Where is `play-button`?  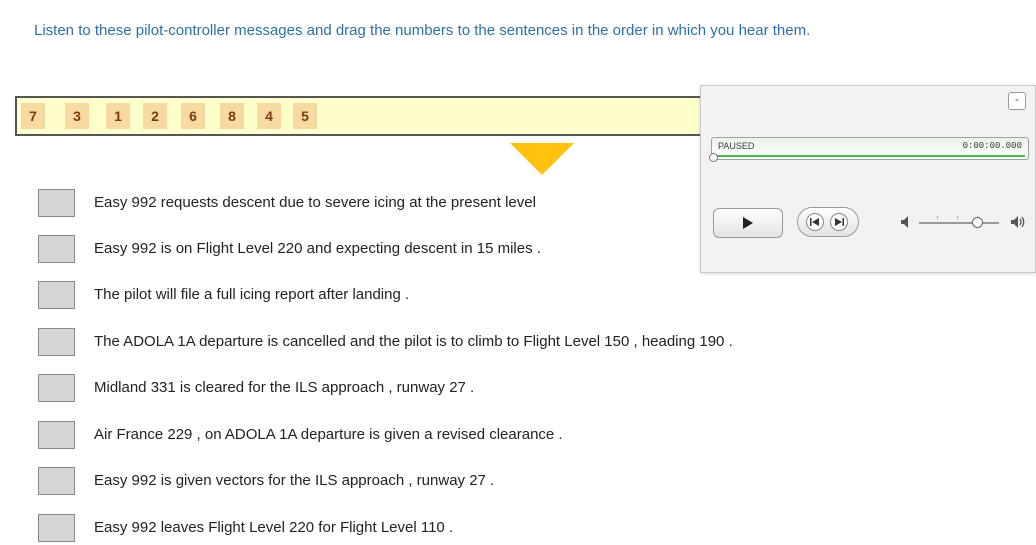 play-button is located at coordinates (748, 223).